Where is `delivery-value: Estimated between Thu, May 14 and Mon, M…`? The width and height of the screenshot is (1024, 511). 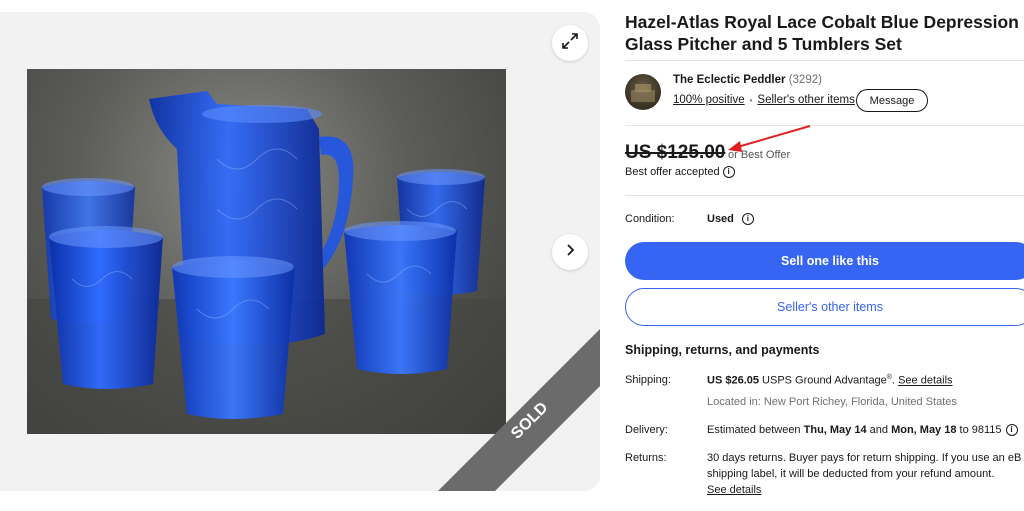 delivery-value: Estimated between Thu, May 14 and Mon, M… is located at coordinates (862, 430).